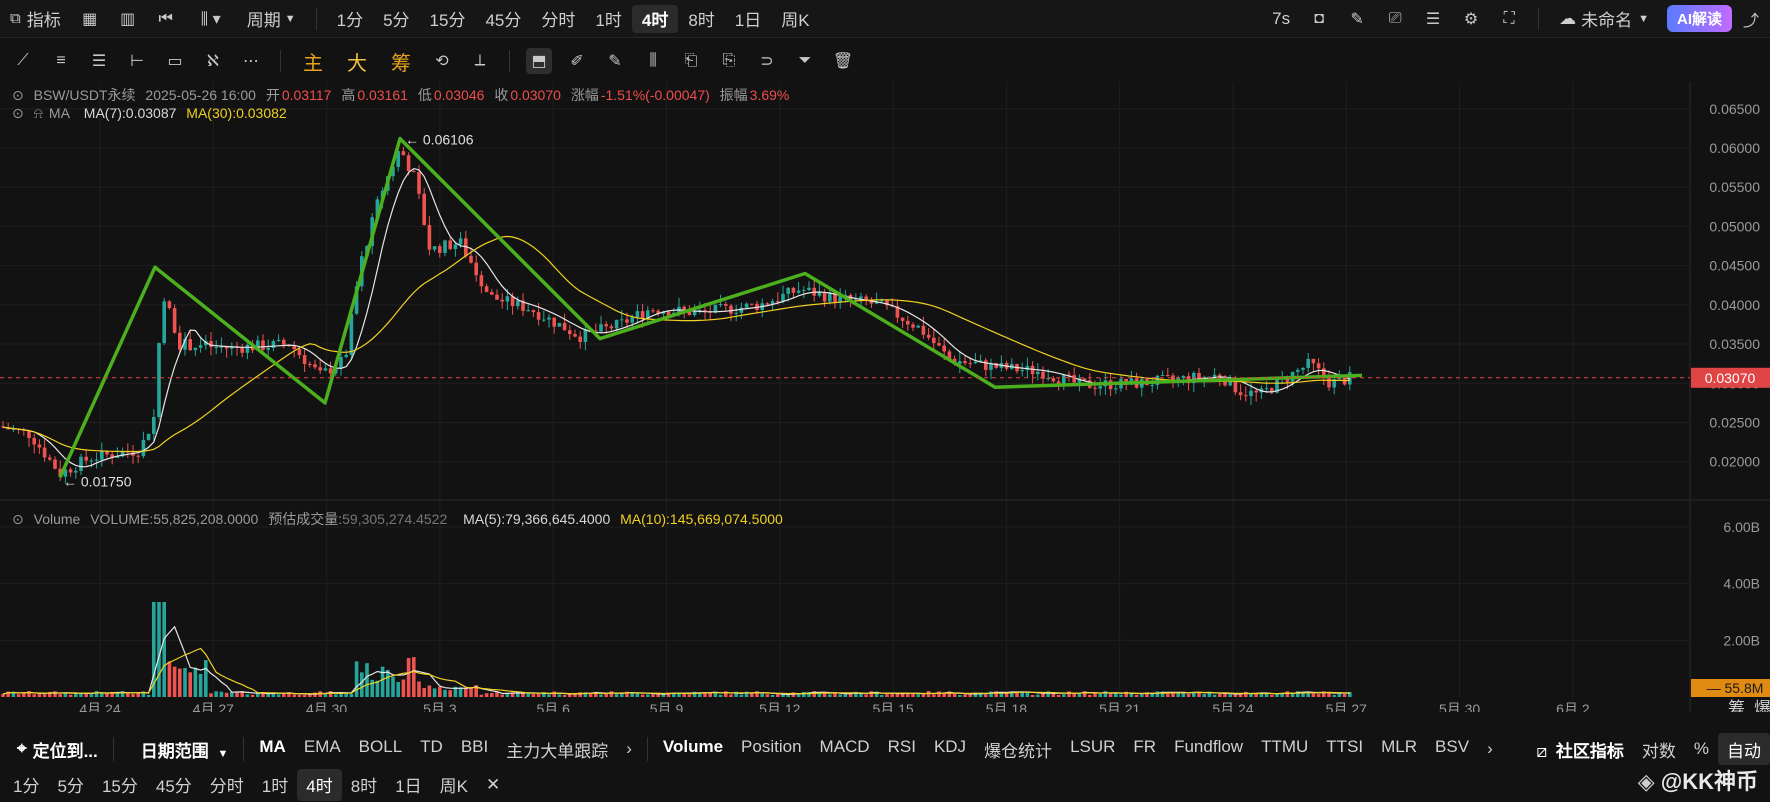 The width and height of the screenshot is (1770, 802). I want to click on sub-indicator-6: LSUR, so click(1092, 749).